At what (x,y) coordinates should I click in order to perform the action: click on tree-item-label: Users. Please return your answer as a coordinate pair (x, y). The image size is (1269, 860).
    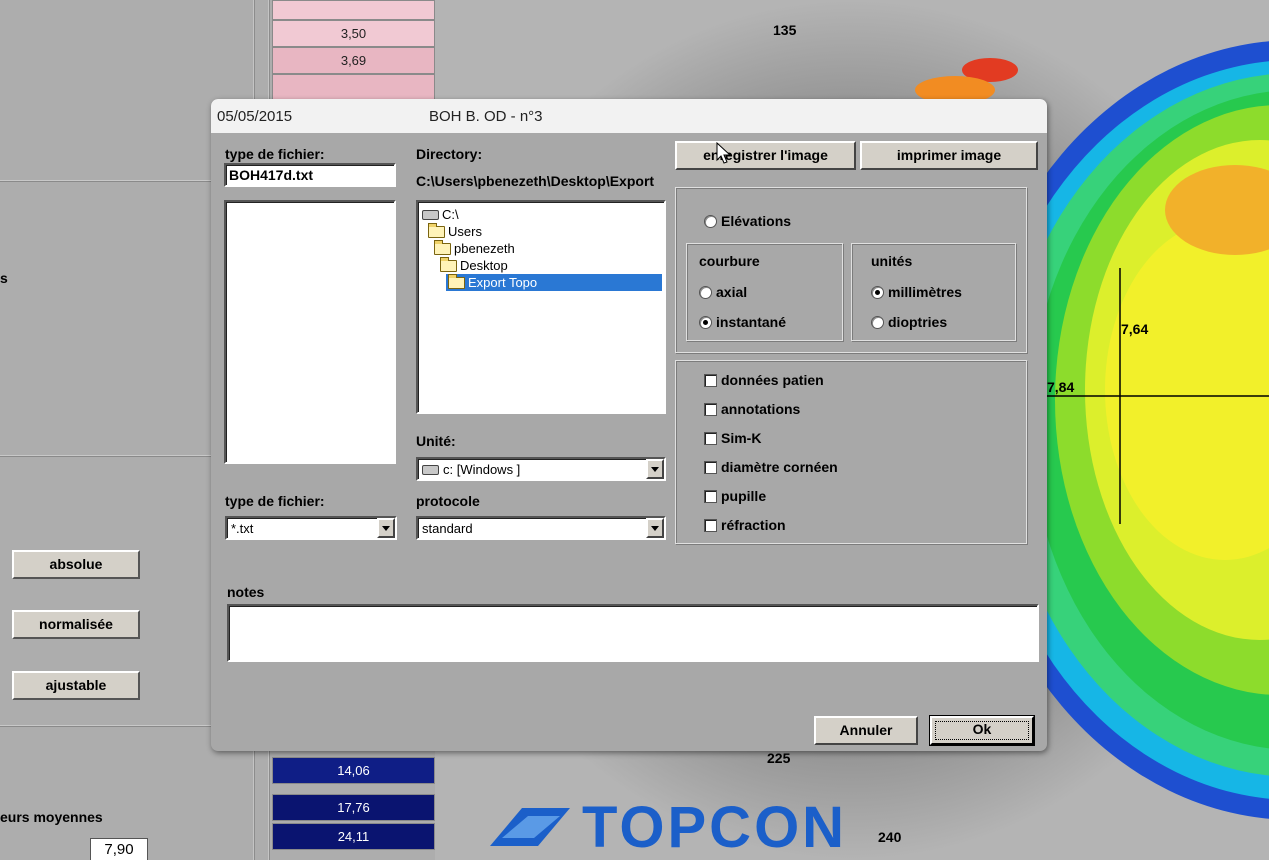
    Looking at the image, I should click on (465, 231).